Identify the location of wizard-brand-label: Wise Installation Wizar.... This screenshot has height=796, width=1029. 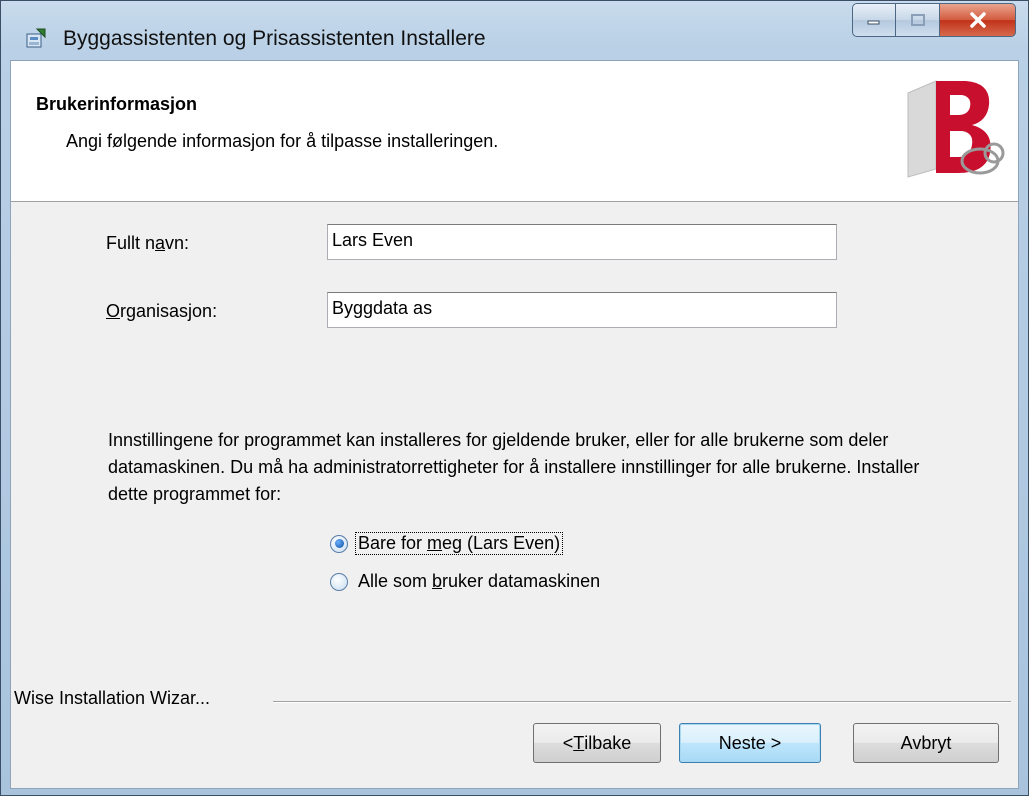
(117, 698).